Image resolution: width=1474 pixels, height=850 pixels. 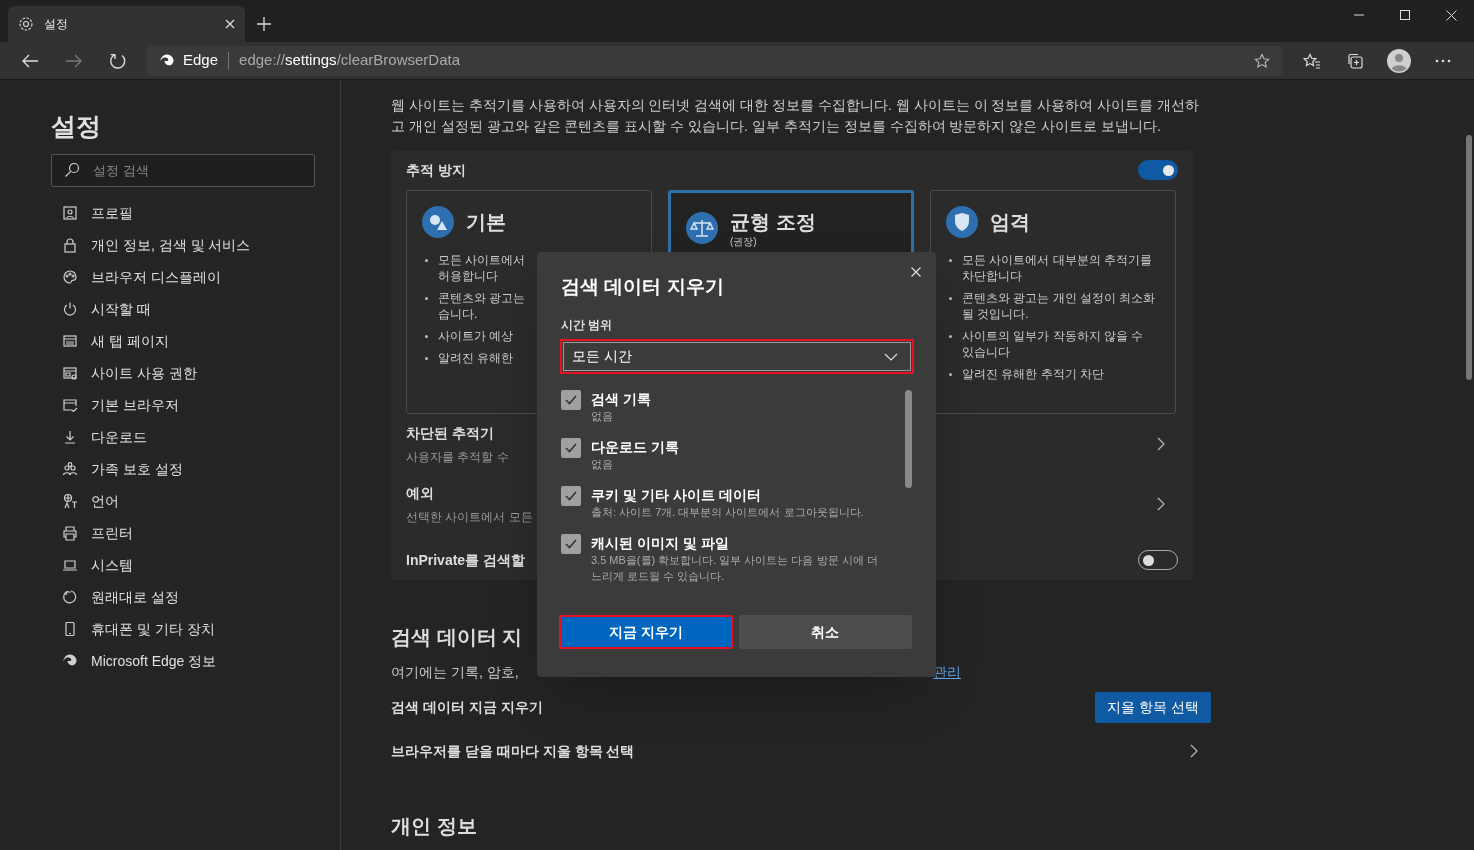 I want to click on sidebar-title: 설정, so click(x=76, y=126).